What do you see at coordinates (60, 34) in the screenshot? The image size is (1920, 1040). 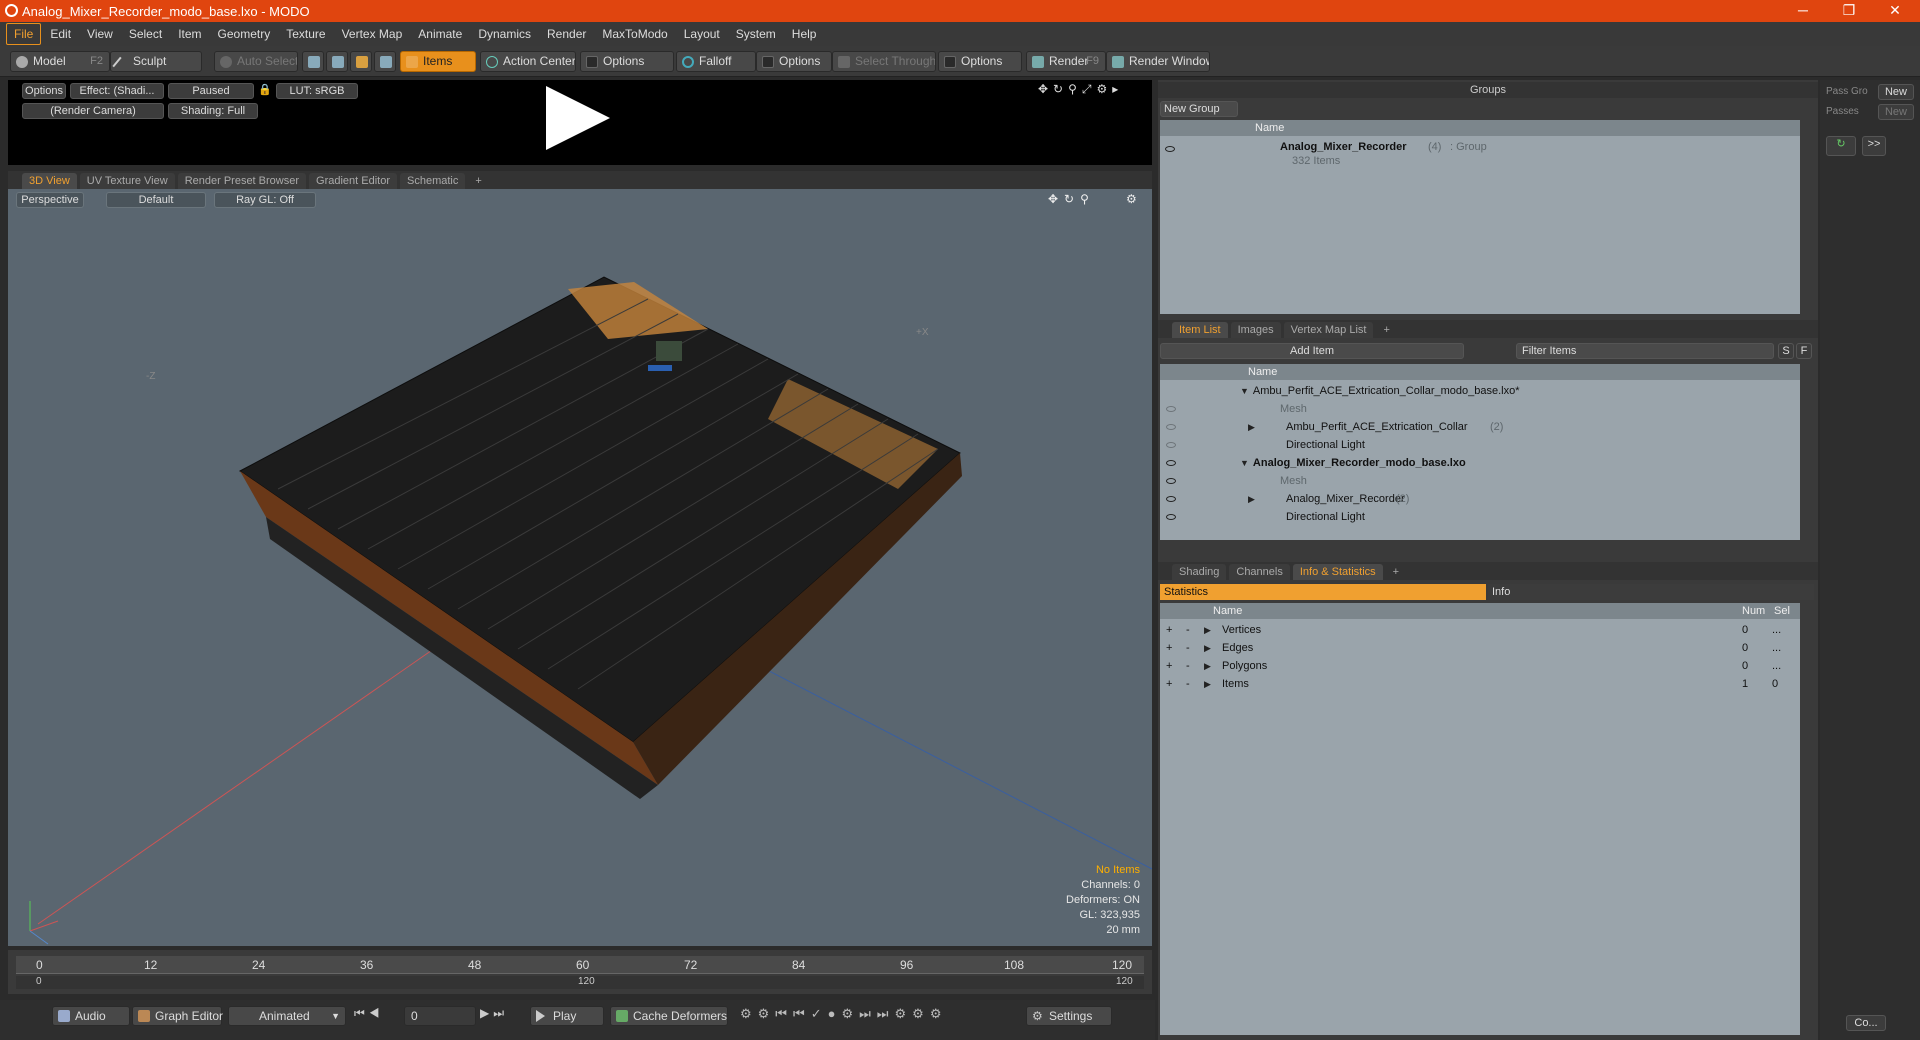 I see `menu-edit: Edit` at bounding box center [60, 34].